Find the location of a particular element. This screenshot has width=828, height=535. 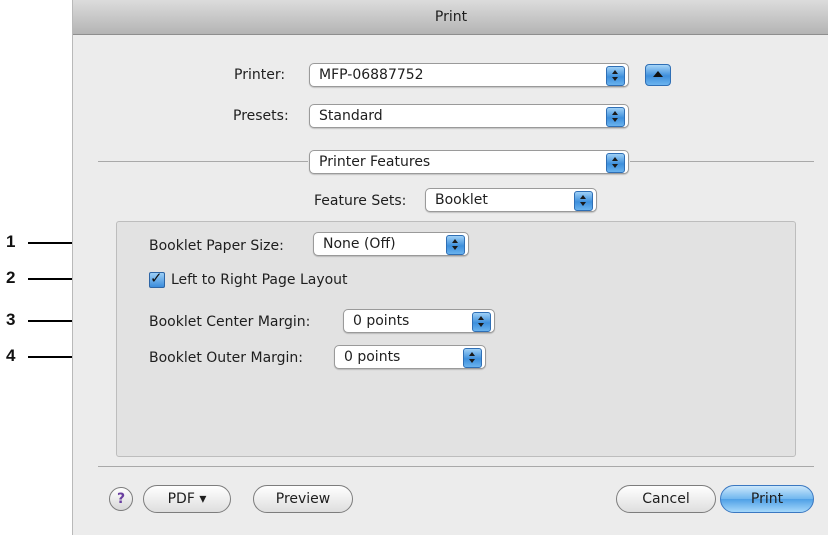

pdf-button: PDF ▾ is located at coordinates (187, 499).